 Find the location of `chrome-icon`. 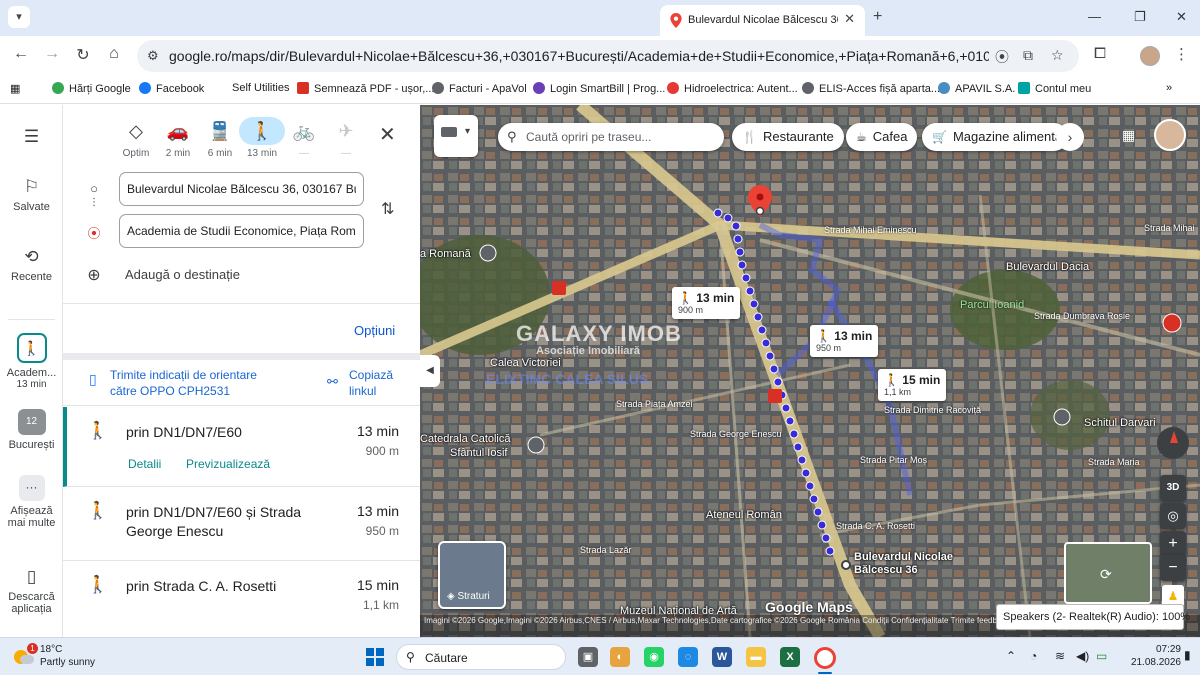

chrome-icon is located at coordinates (825, 658).